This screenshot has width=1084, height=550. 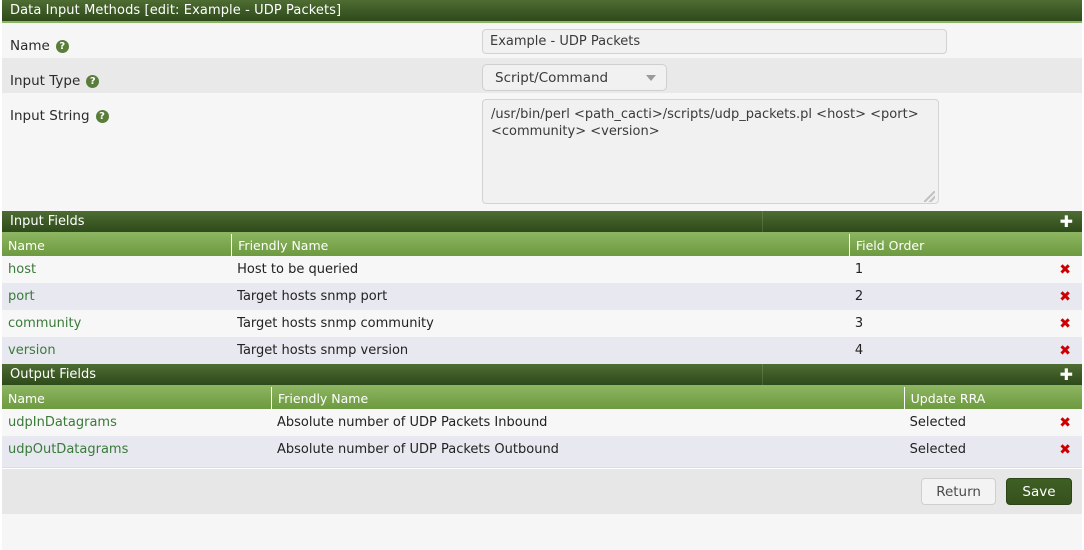 What do you see at coordinates (116, 323) in the screenshot?
I see `cell-name: community` at bounding box center [116, 323].